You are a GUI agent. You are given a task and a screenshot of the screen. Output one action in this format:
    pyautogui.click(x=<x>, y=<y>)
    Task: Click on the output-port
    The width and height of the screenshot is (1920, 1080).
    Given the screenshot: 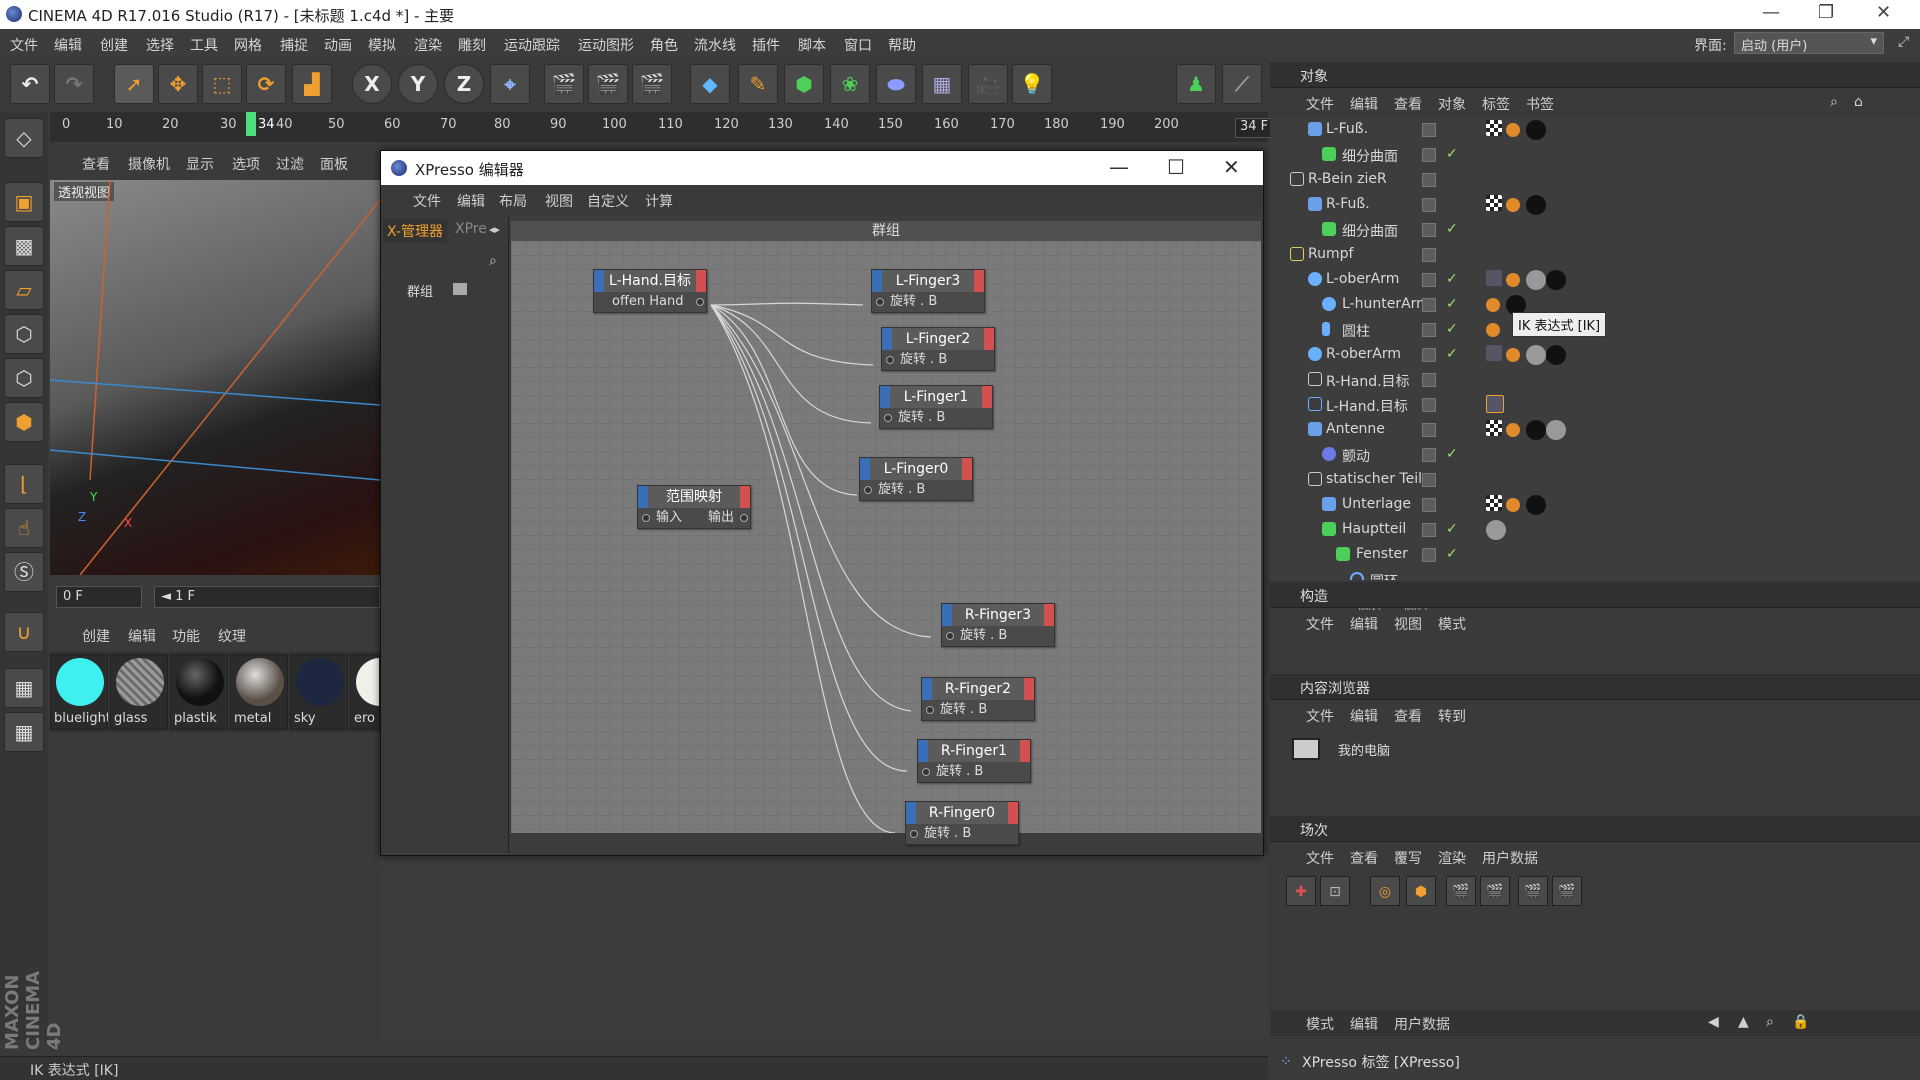 What is the action you would take?
    pyautogui.click(x=700, y=302)
    